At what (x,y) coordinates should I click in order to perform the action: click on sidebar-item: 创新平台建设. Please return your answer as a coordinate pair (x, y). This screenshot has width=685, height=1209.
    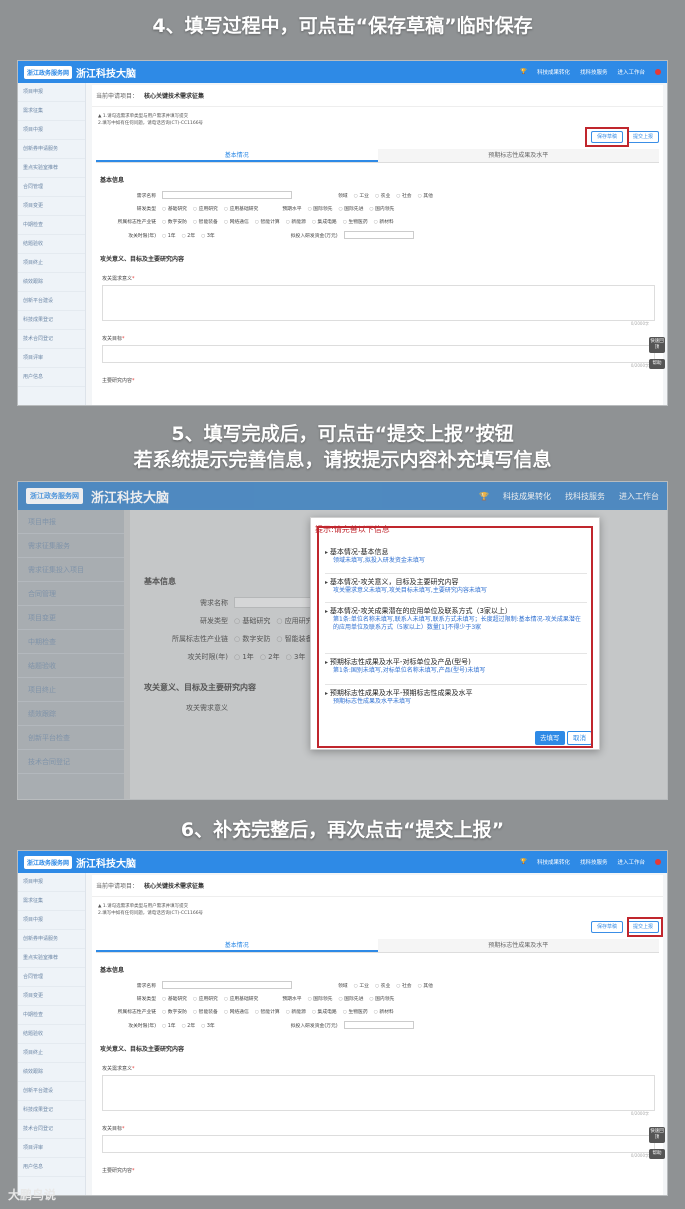
    Looking at the image, I should click on (51, 301).